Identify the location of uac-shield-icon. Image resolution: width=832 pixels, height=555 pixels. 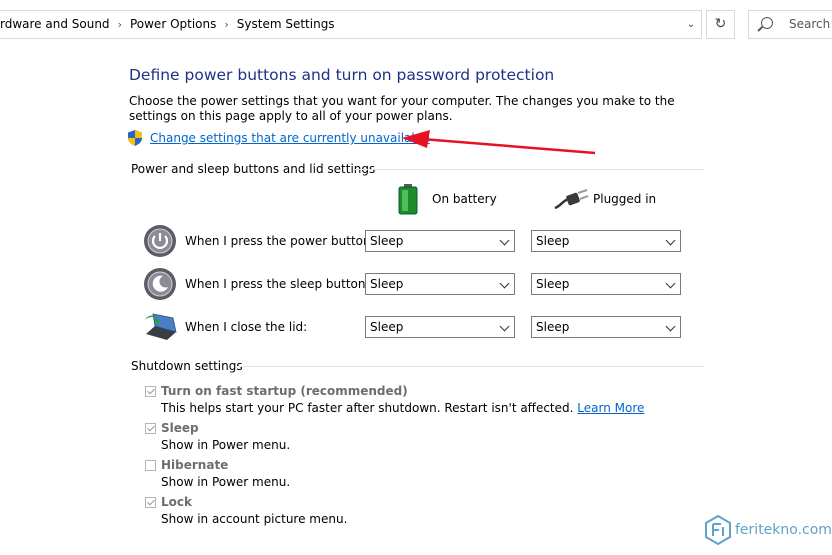
(135, 138).